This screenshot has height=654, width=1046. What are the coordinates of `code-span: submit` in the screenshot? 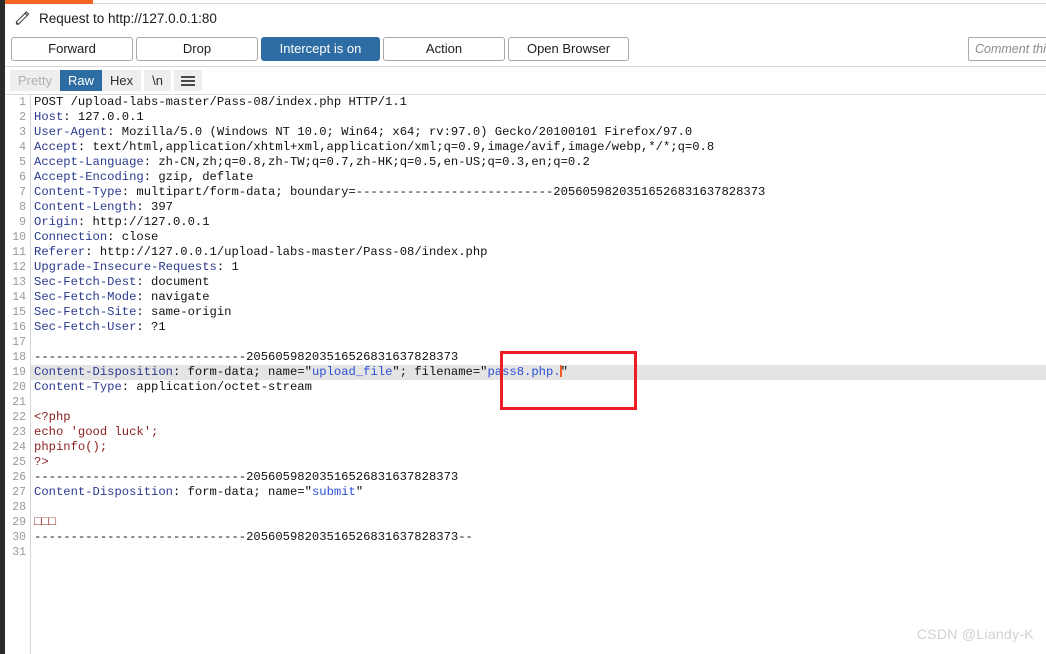 It's located at (333, 492).